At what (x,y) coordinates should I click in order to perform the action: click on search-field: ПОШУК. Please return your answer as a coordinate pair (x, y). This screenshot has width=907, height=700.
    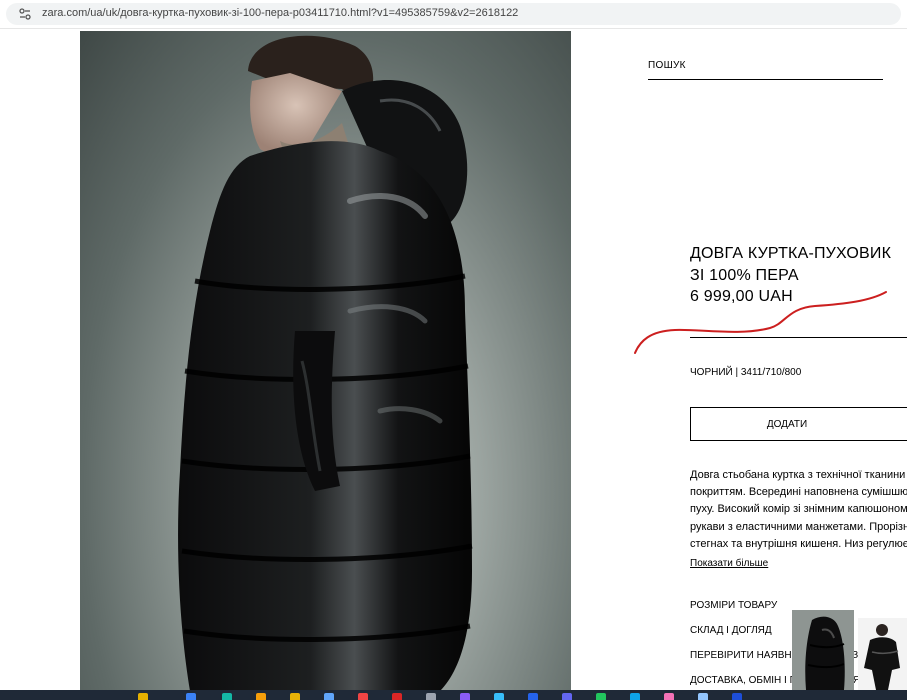
    Looking at the image, I should click on (765, 70).